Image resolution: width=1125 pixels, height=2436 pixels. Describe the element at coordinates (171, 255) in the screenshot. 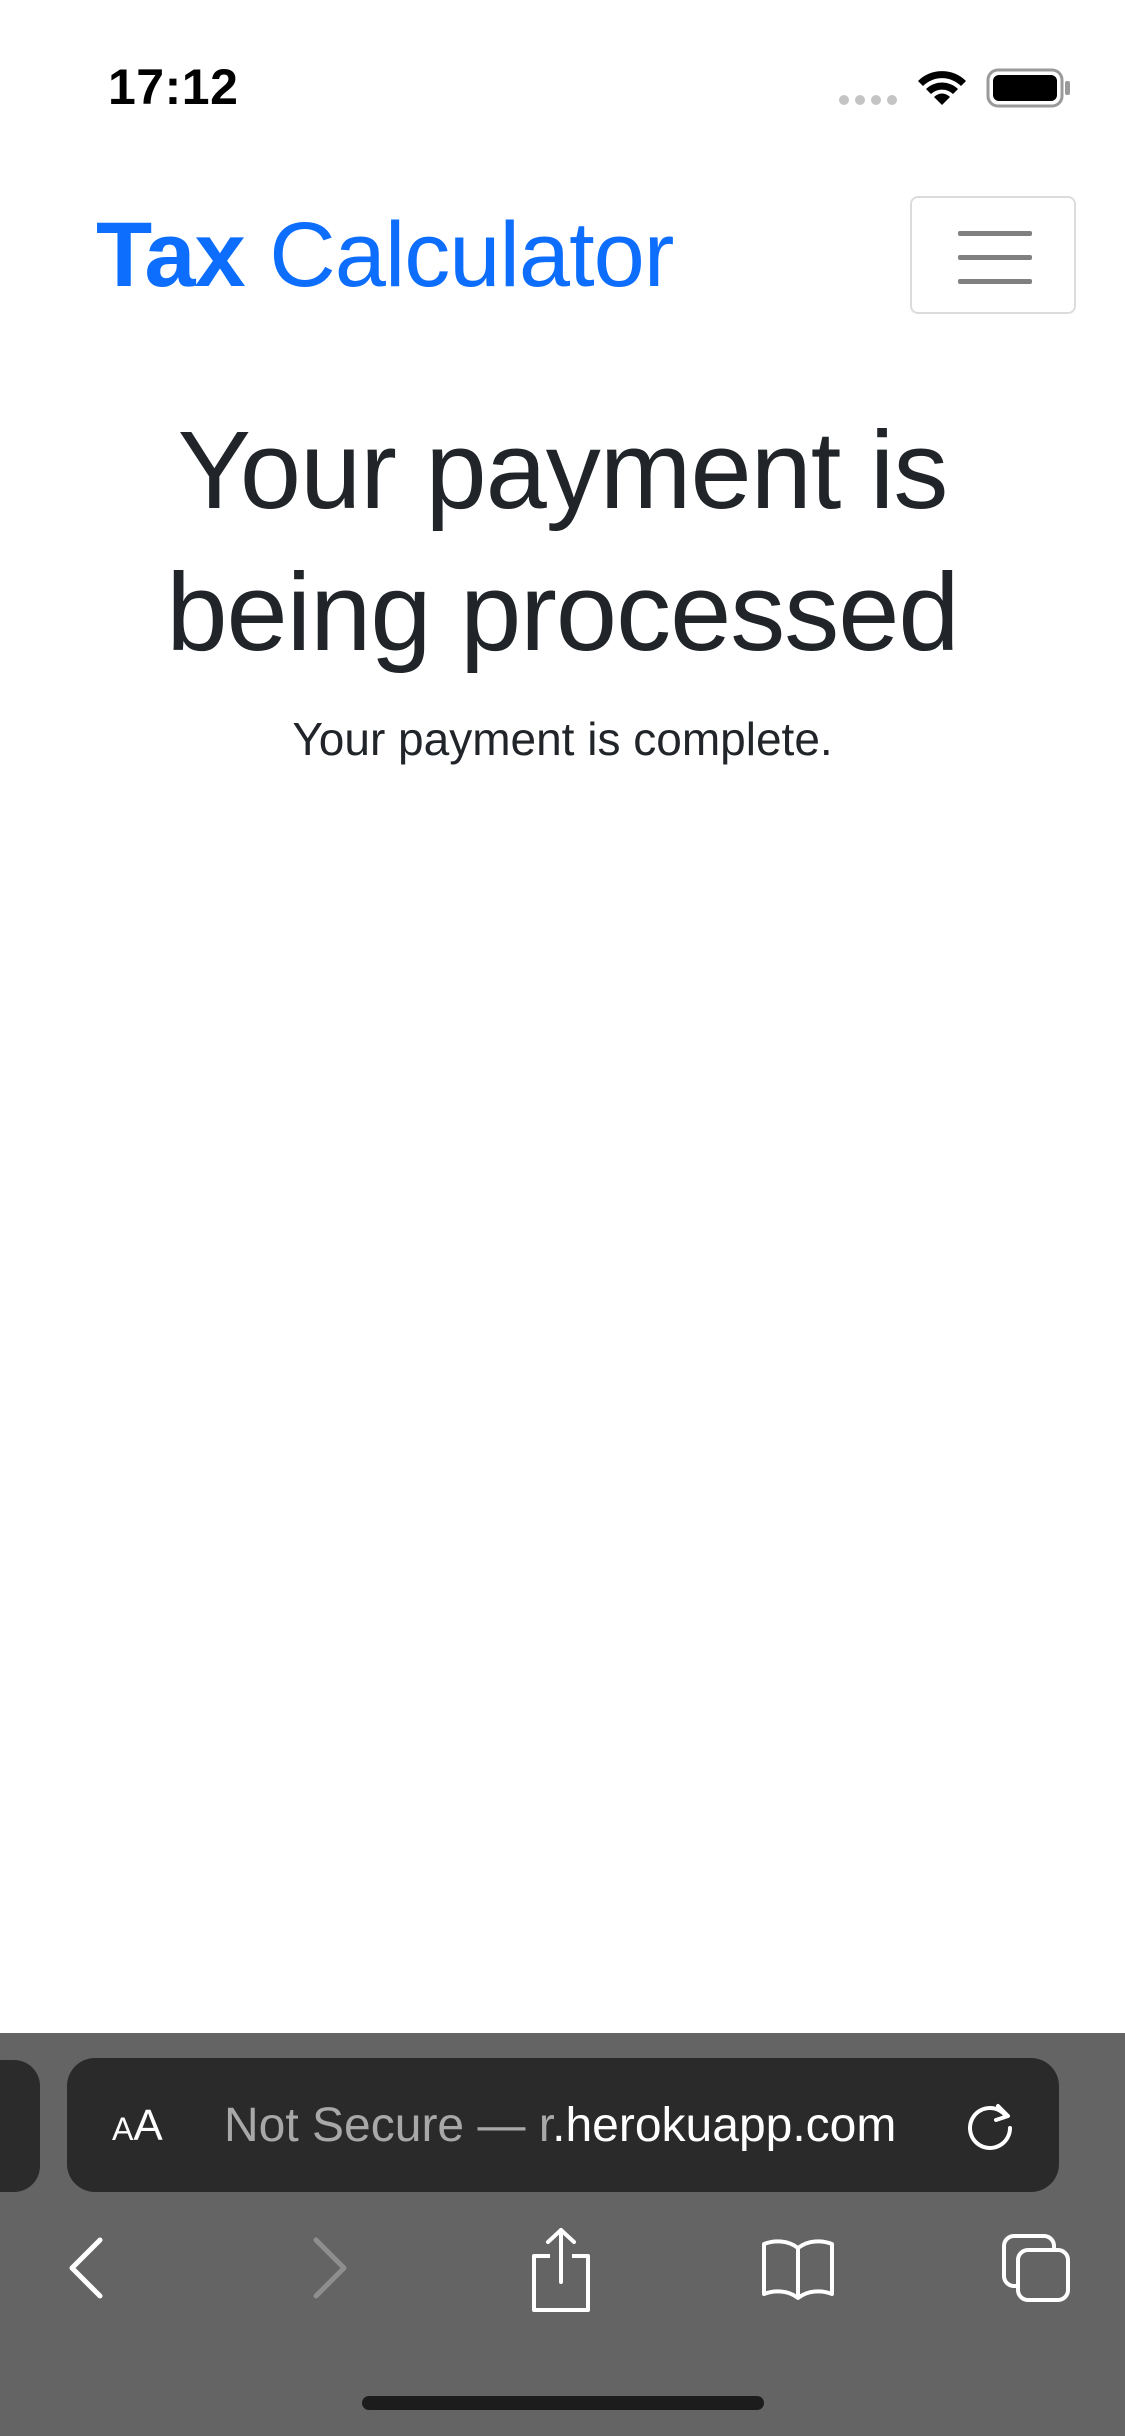

I see `brand-word-tax: Tax` at that location.